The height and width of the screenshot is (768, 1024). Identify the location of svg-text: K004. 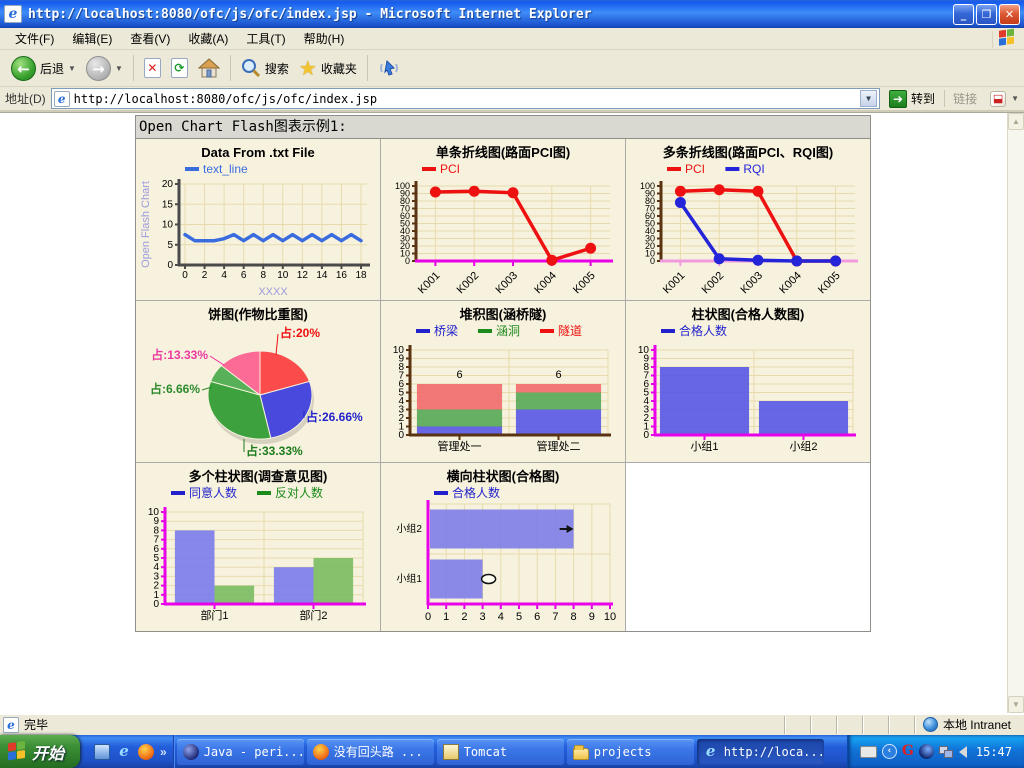
(545, 283).